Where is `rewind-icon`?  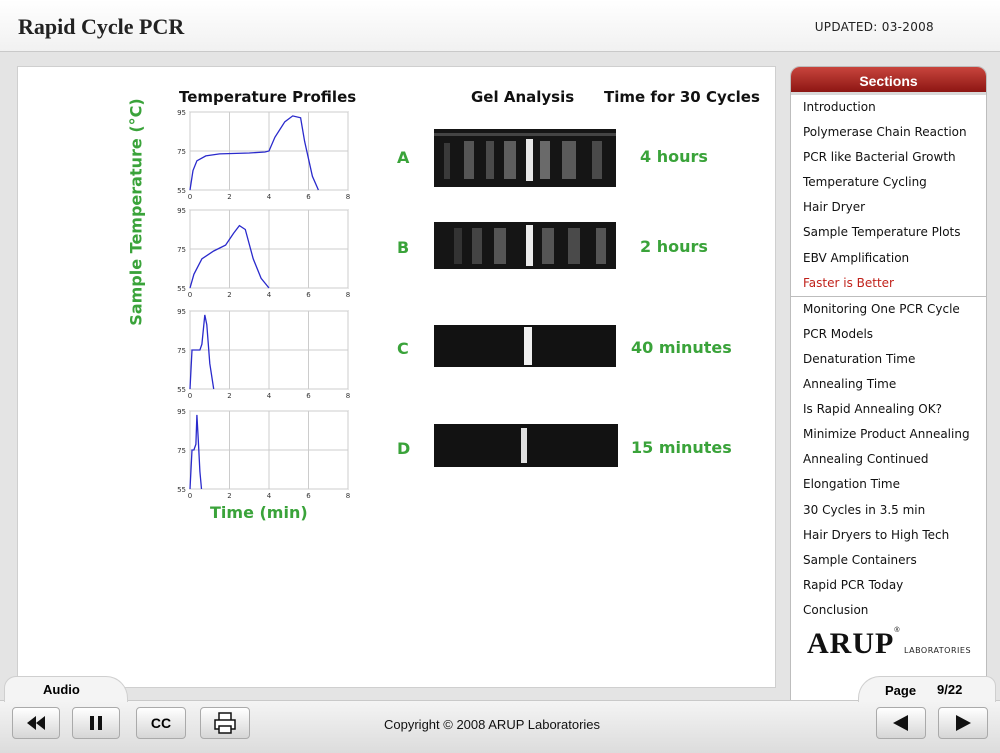
rewind-icon is located at coordinates (36, 723).